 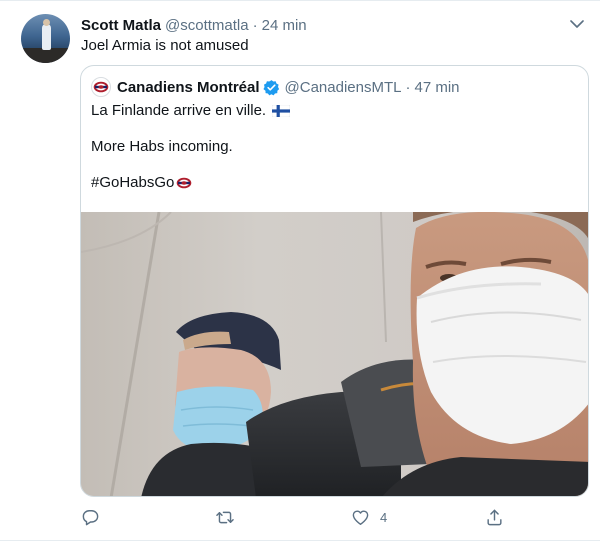 I want to click on finland-flag-icon, so click(x=281, y=110).